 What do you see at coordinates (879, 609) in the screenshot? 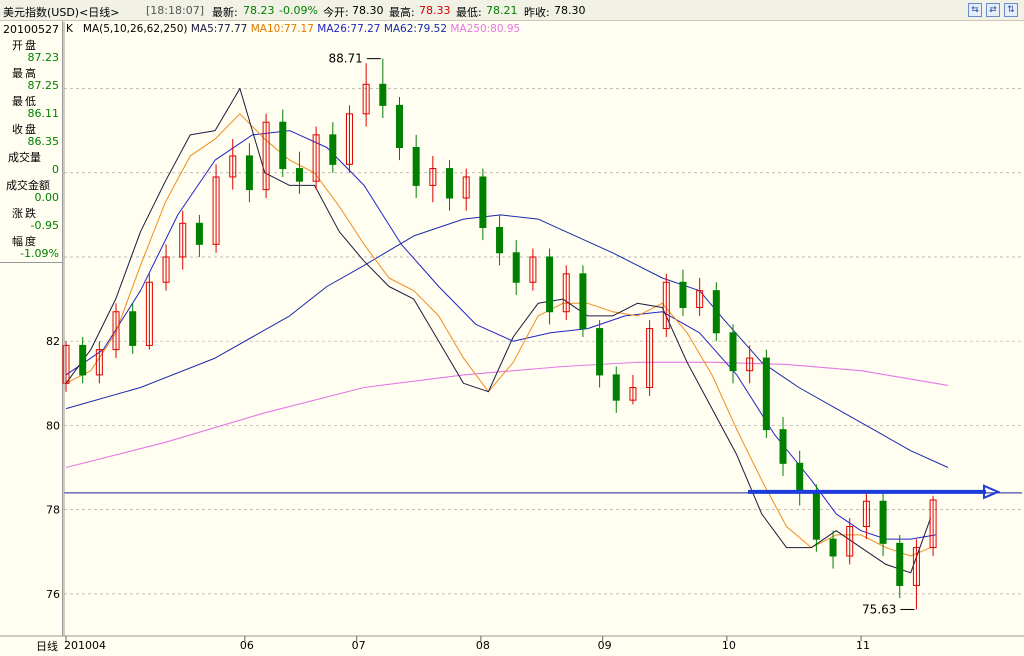
I see `min-annotation-label: 75.63` at bounding box center [879, 609].